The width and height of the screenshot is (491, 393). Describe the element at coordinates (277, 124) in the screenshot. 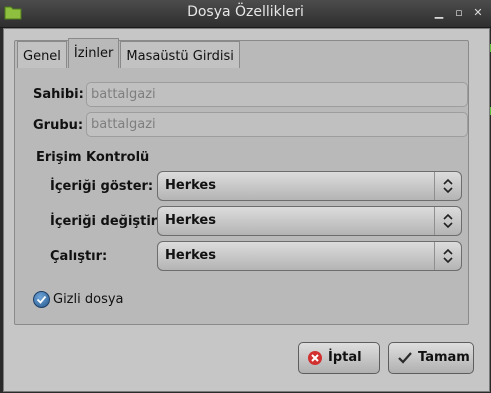

I see `group-field: battalgazi` at that location.